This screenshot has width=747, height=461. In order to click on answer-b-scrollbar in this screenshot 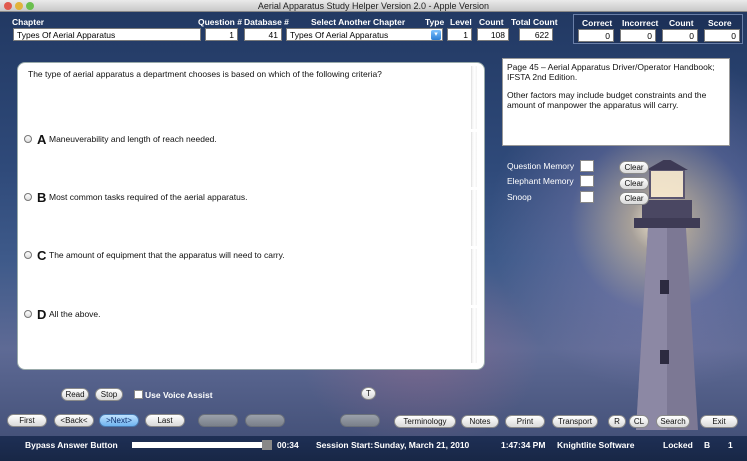, I will do `click(474, 218)`.